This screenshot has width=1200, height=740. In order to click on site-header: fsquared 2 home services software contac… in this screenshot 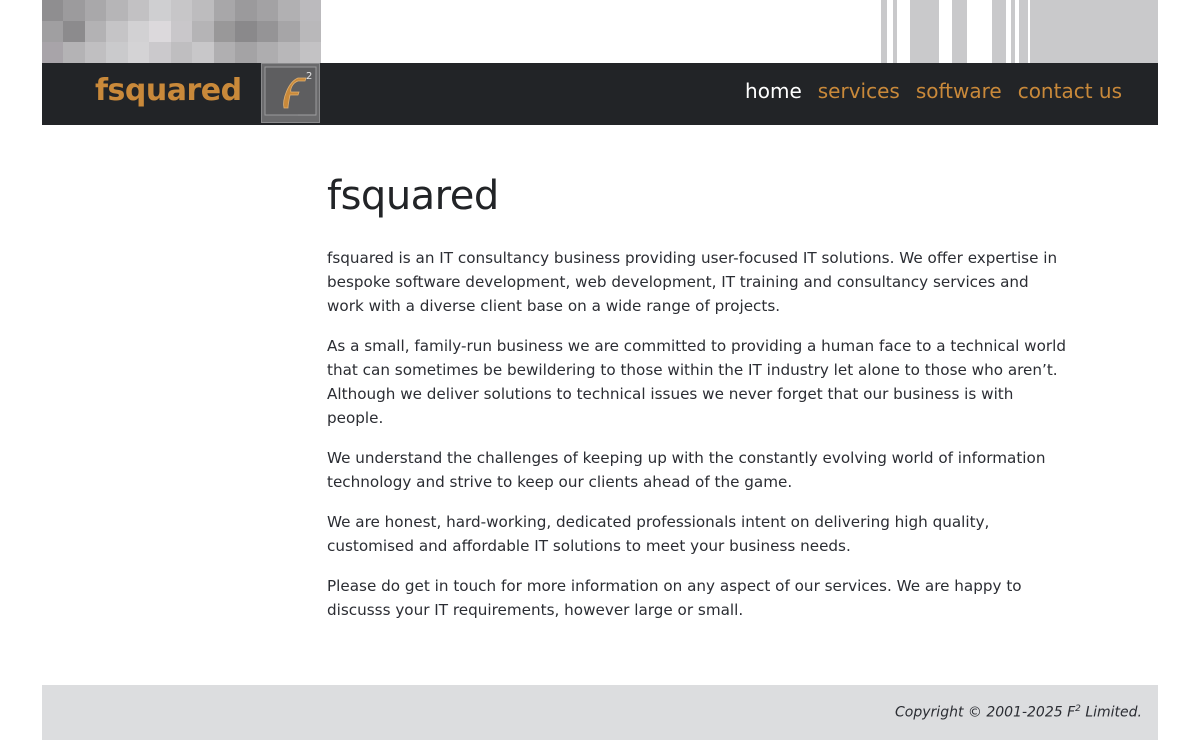, I will do `click(600, 94)`.